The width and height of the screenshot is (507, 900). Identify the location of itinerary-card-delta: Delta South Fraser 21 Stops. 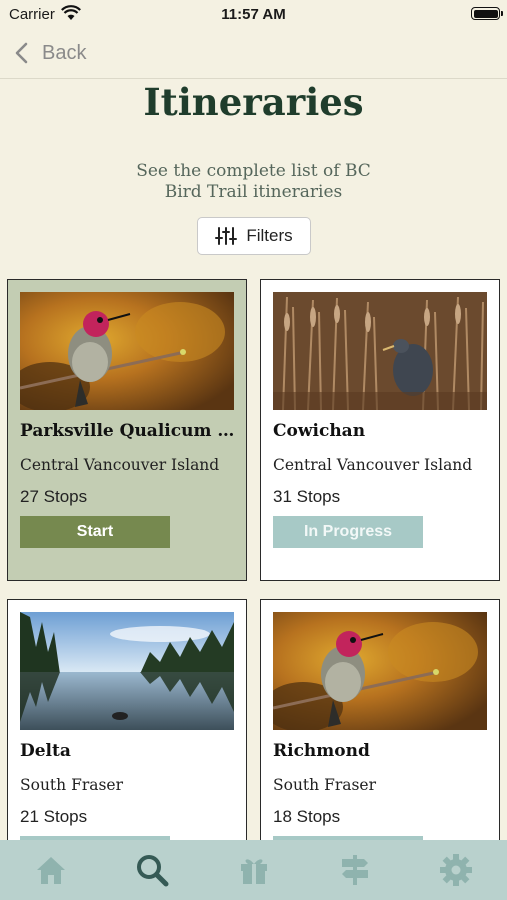
(127, 729).